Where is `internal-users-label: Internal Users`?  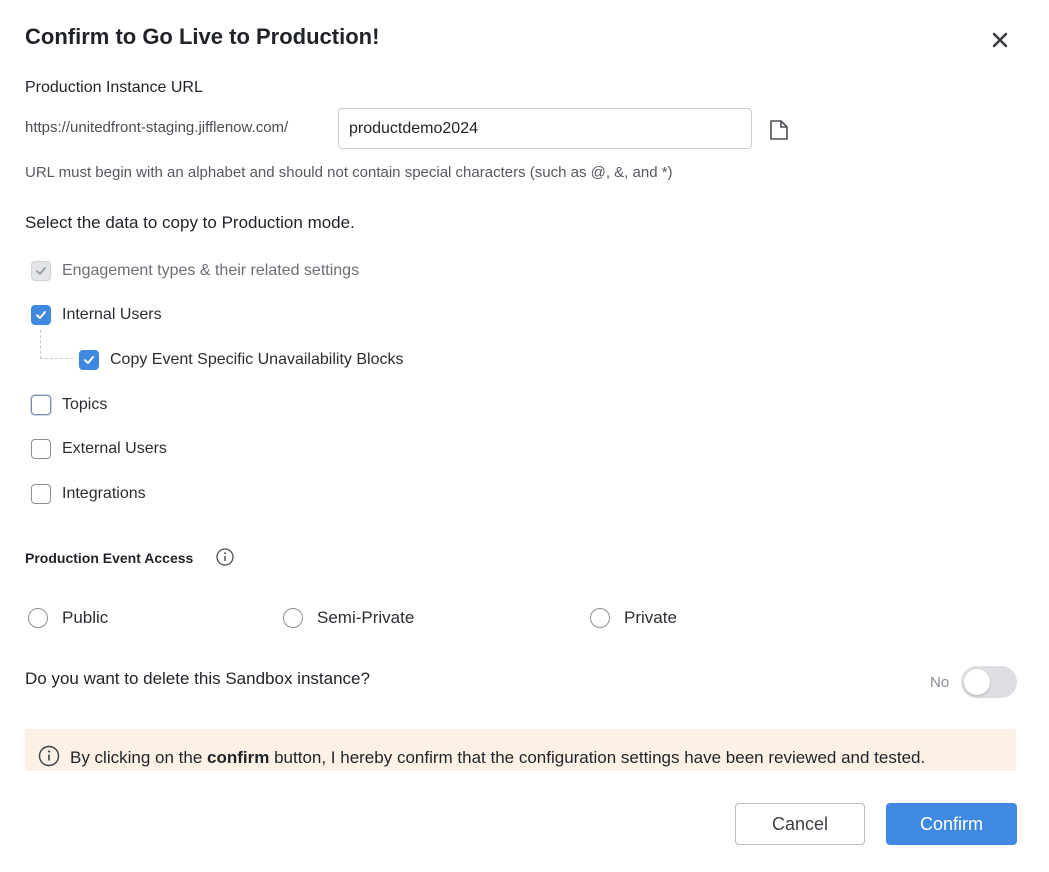
internal-users-label: Internal Users is located at coordinates (112, 314).